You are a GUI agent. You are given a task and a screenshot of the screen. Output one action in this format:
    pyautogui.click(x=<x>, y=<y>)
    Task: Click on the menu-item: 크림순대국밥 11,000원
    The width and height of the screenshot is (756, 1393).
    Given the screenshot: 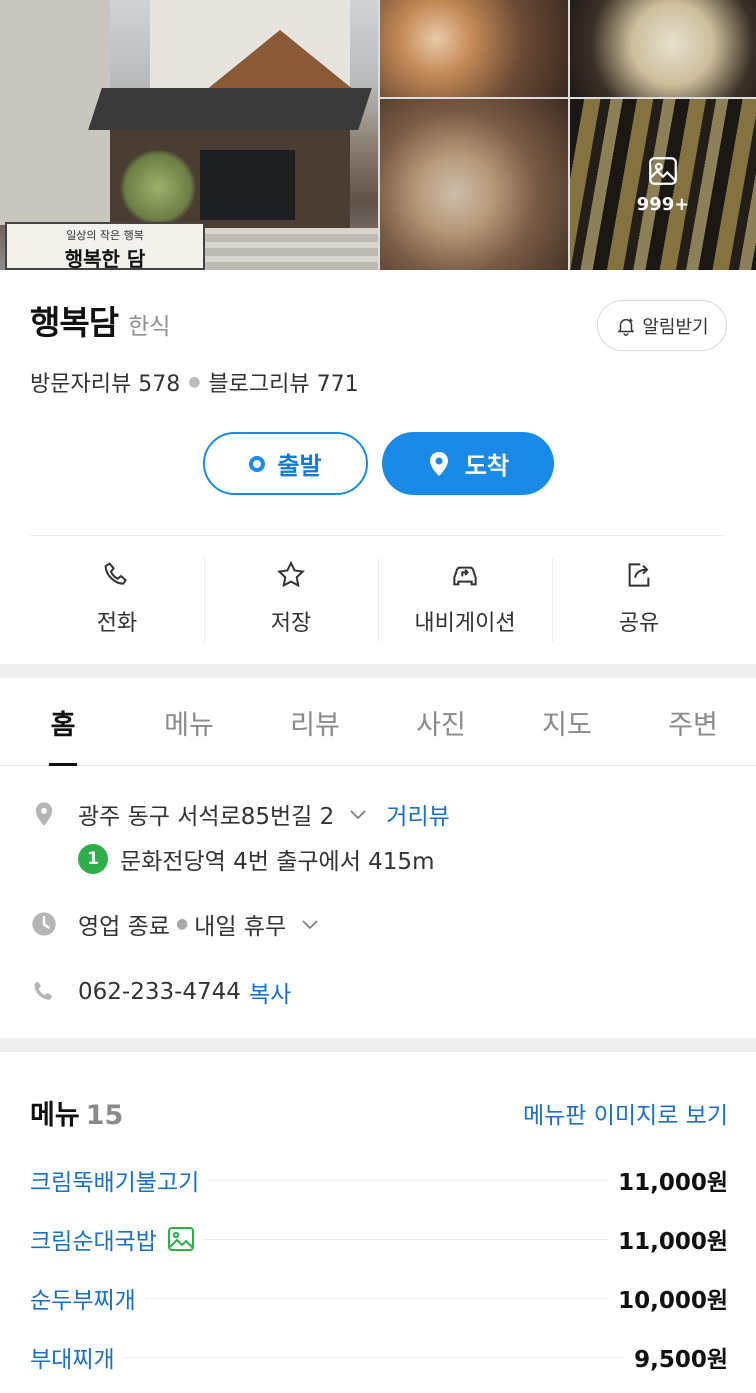 What is the action you would take?
    pyautogui.click(x=379, y=1239)
    